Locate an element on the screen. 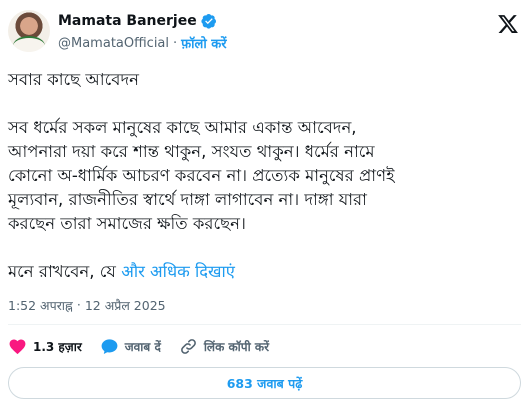 The image size is (529, 415). copy-link-label: लिंक कॉपी करें is located at coordinates (236, 347).